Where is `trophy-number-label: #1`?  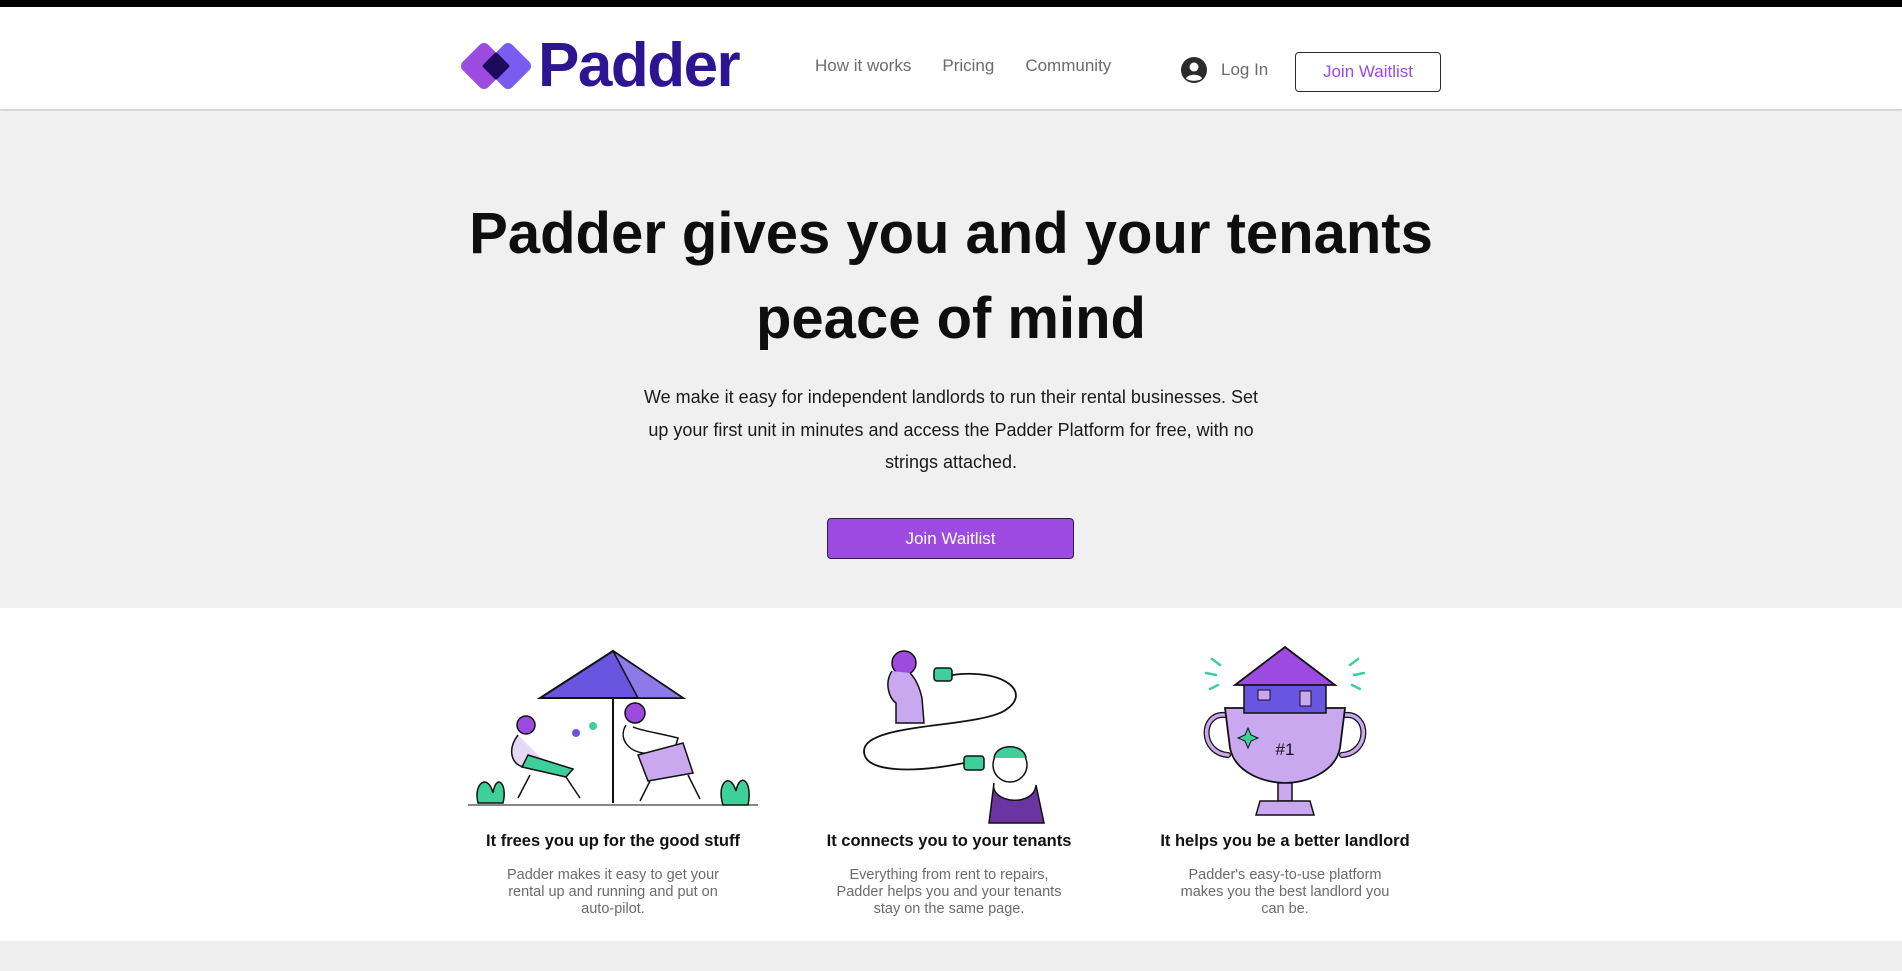 trophy-number-label: #1 is located at coordinates (1285, 749).